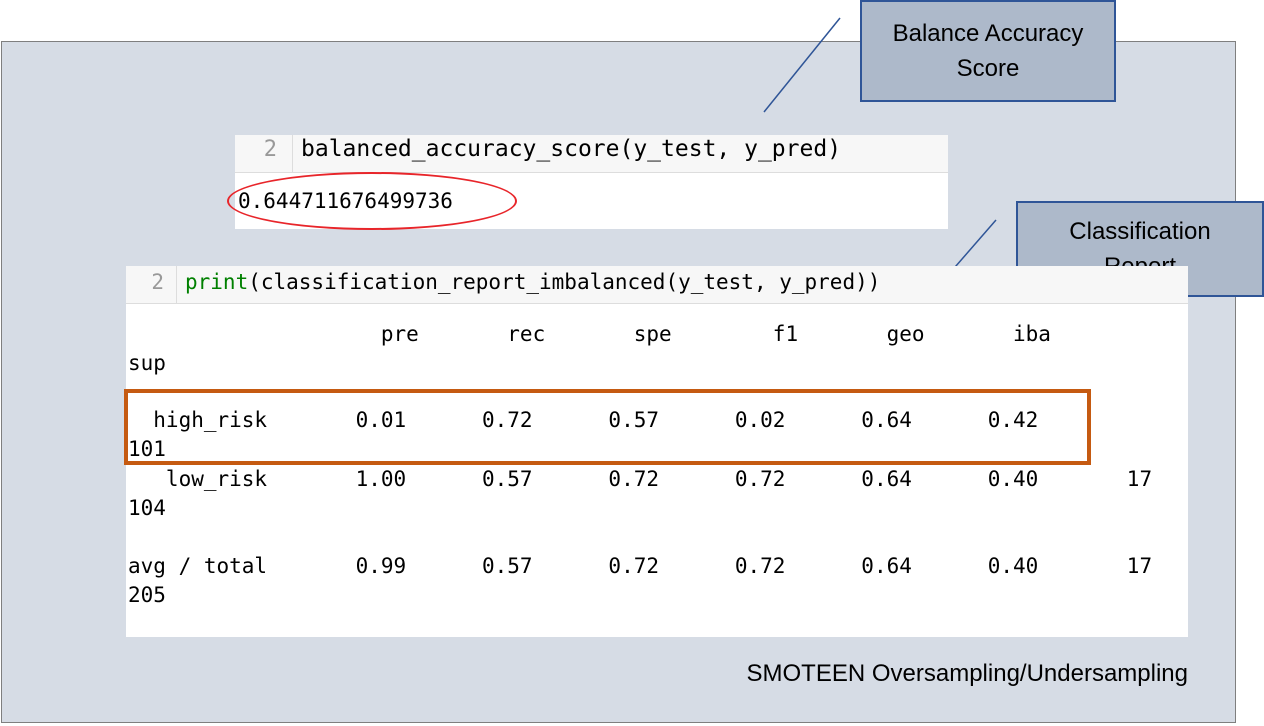 This screenshot has width=1264, height=726. Describe the element at coordinates (1140, 231) in the screenshot. I see `classification-report-callout-line1: Classification` at that location.